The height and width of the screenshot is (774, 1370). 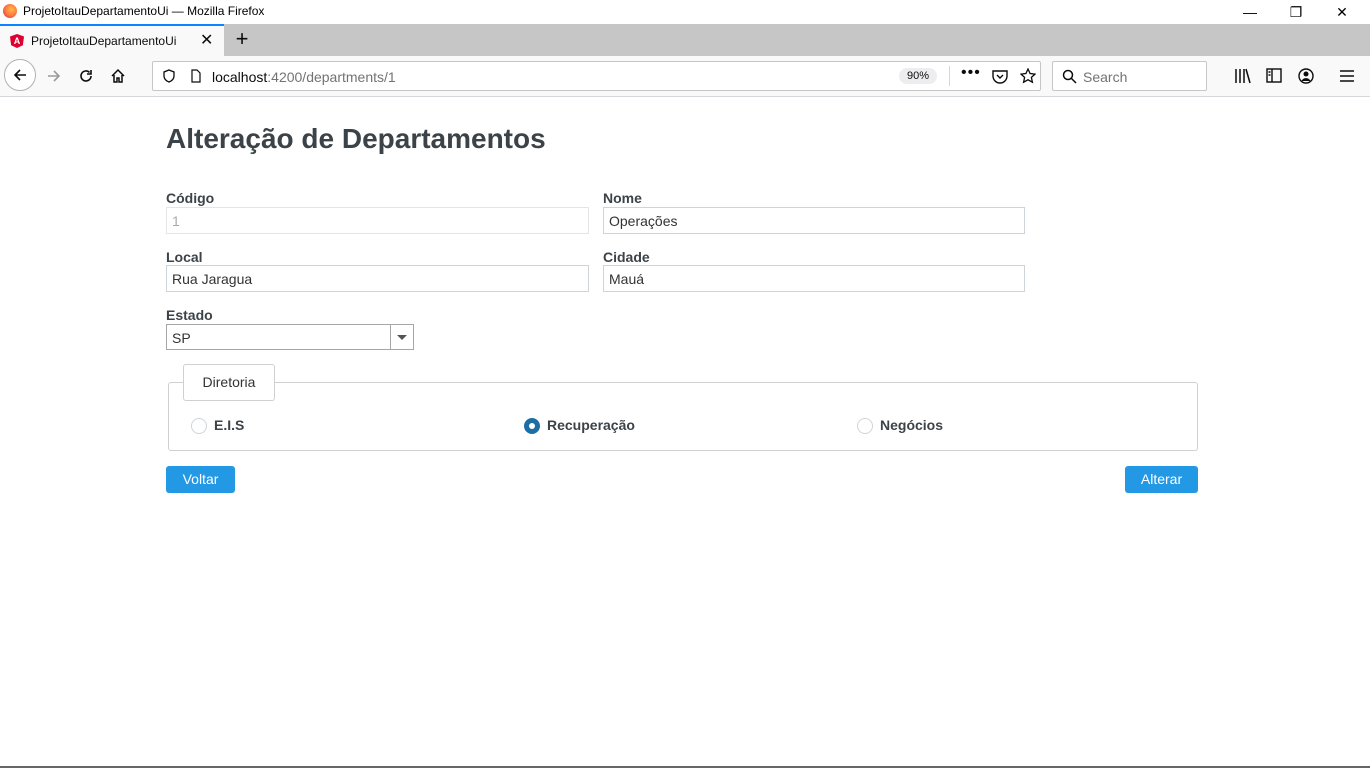 What do you see at coordinates (1342, 12) in the screenshot?
I see `close-window-button: ✕` at bounding box center [1342, 12].